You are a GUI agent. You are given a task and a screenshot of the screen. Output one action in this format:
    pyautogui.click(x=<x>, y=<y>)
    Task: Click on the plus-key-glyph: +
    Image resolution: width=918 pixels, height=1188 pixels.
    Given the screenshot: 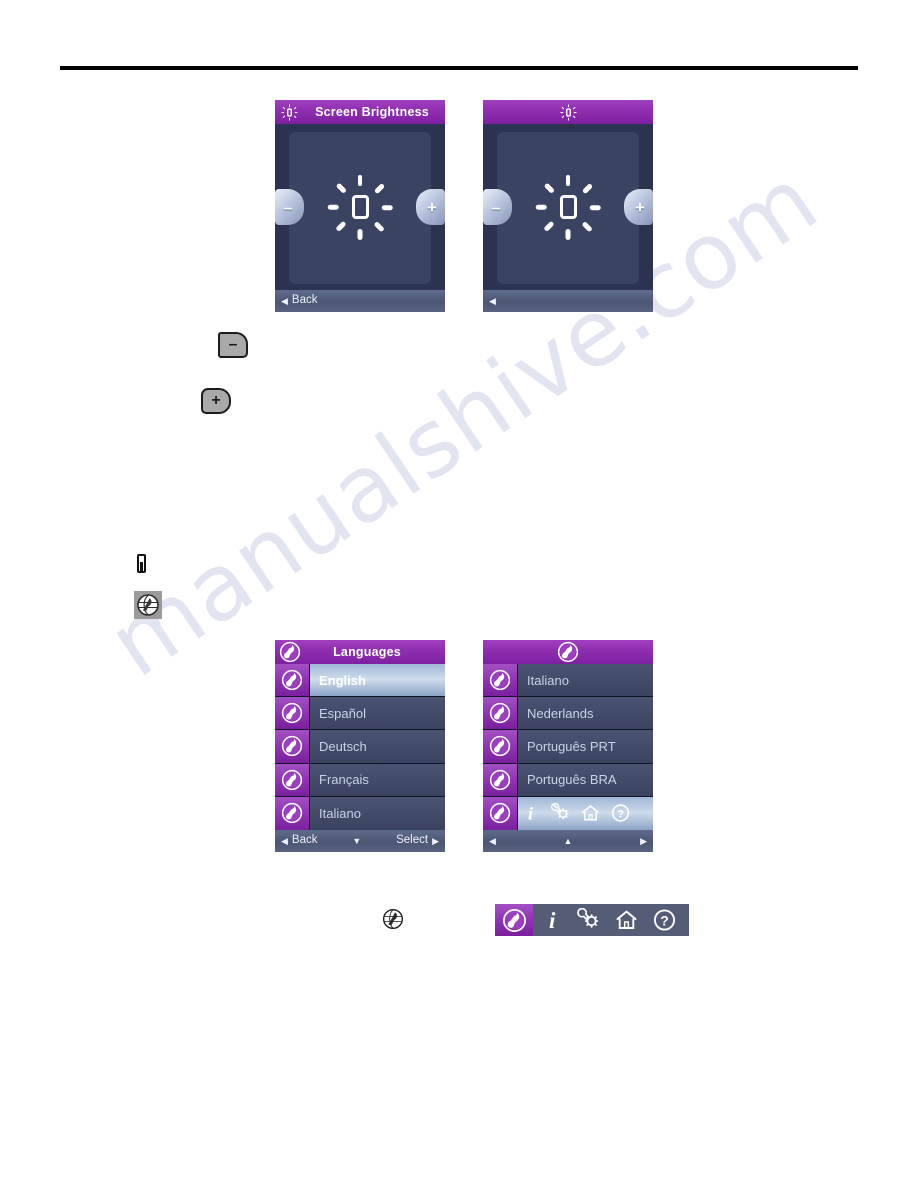 What is the action you would take?
    pyautogui.click(x=216, y=400)
    